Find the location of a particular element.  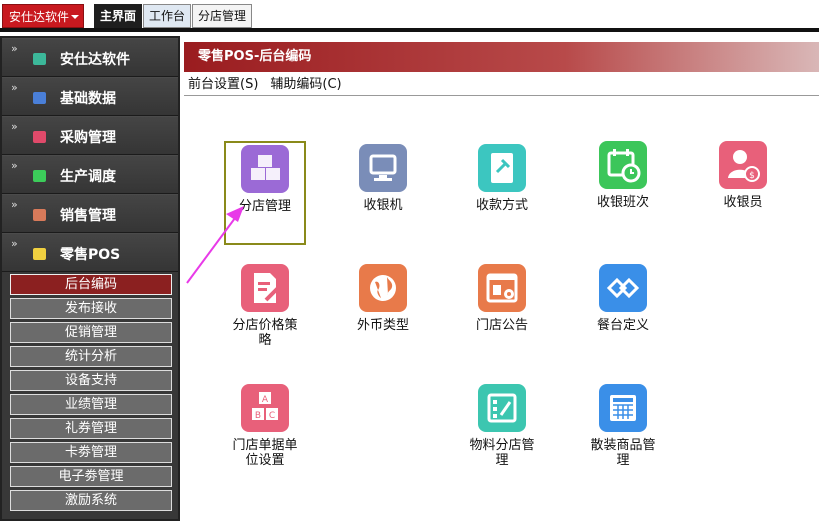

sidebar-item-publish: 发布接收 is located at coordinates (91, 308).